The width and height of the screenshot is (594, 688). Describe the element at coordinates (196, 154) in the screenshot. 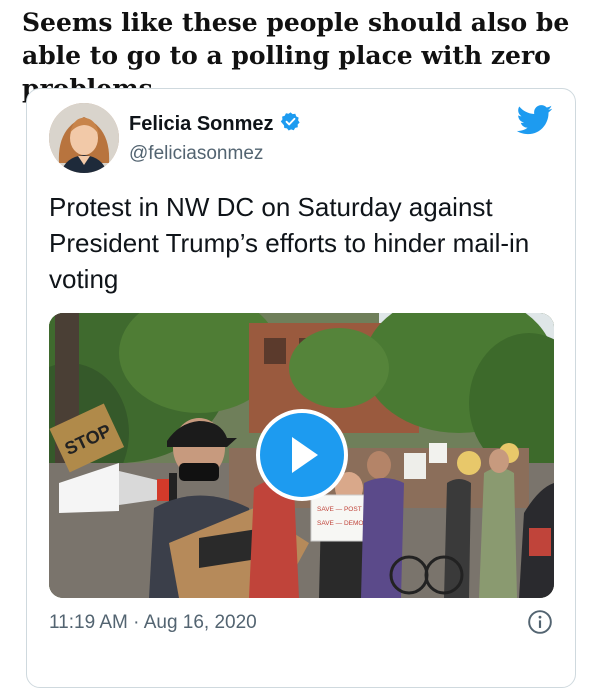

I see `author-handle: @feliciasonmez` at that location.